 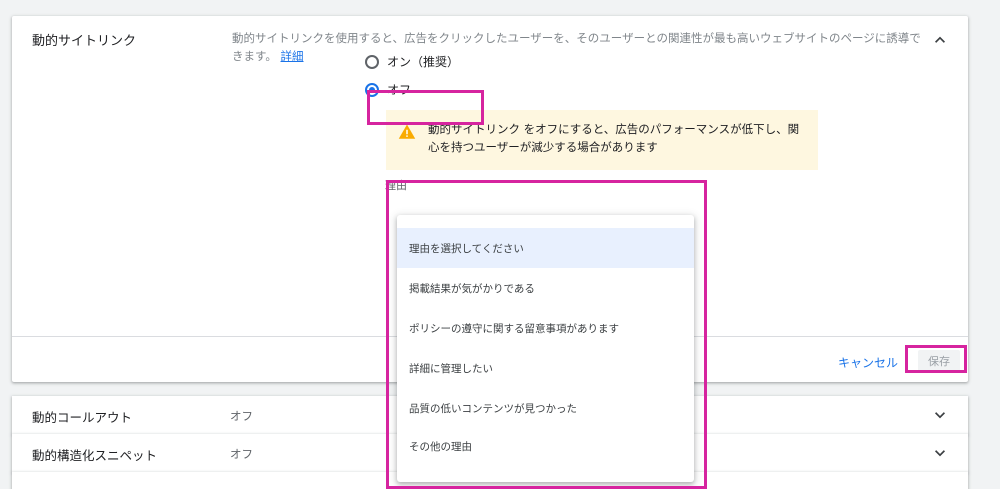 I want to click on section-title: 動的サイトリンク, so click(x=84, y=41).